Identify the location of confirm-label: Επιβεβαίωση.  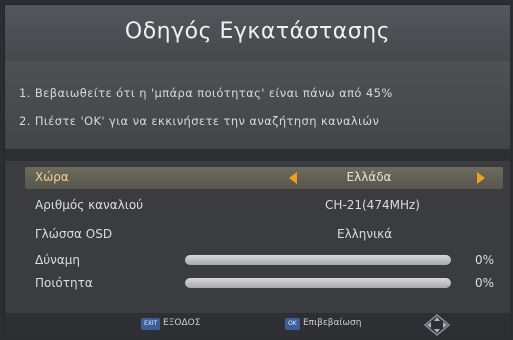
(332, 323).